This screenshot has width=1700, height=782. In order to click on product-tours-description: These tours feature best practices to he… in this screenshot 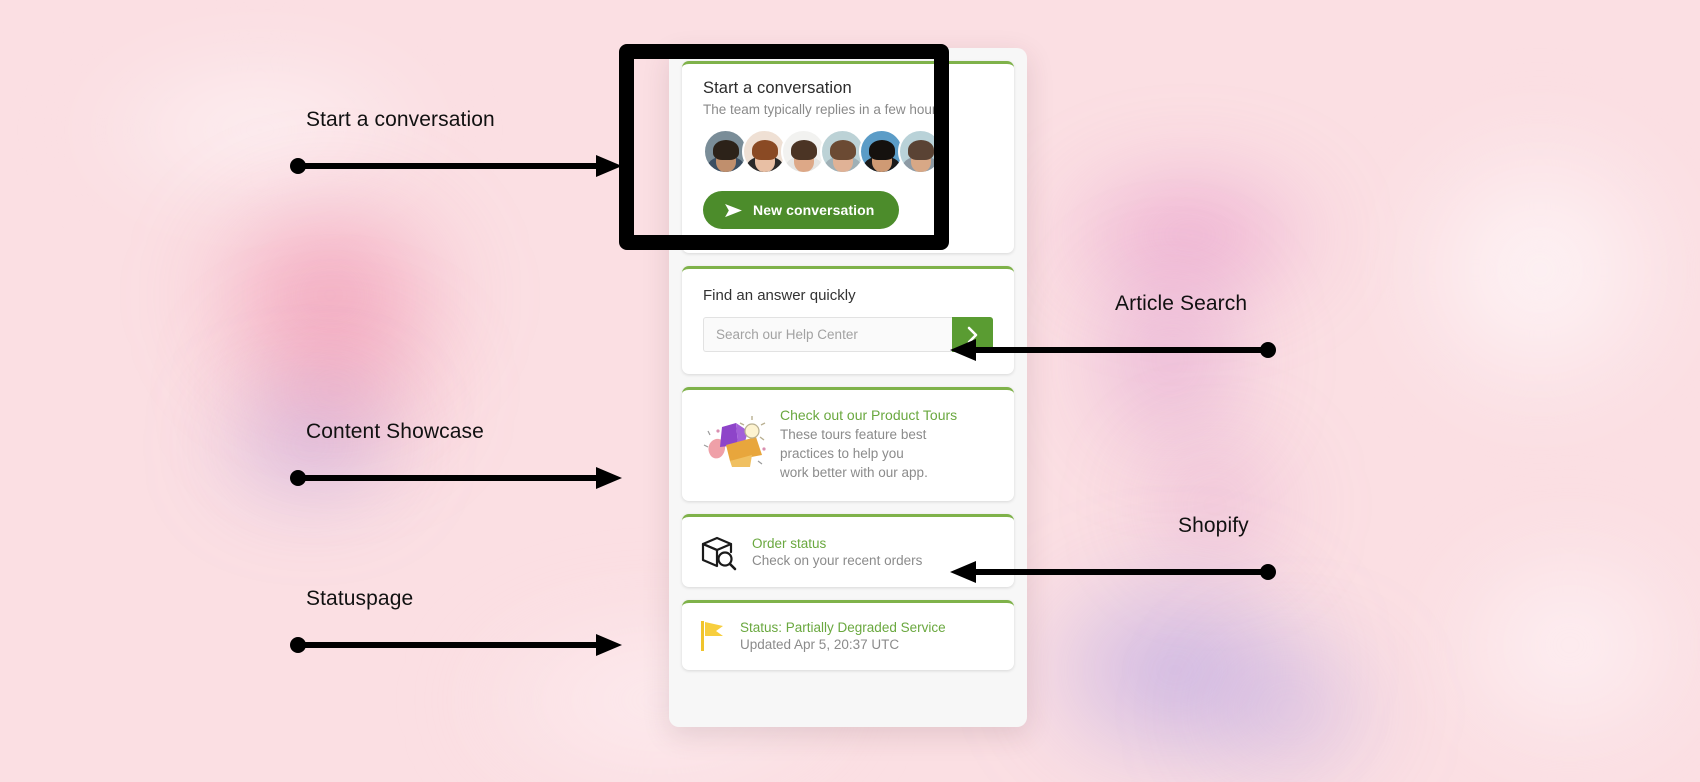, I will do `click(854, 454)`.